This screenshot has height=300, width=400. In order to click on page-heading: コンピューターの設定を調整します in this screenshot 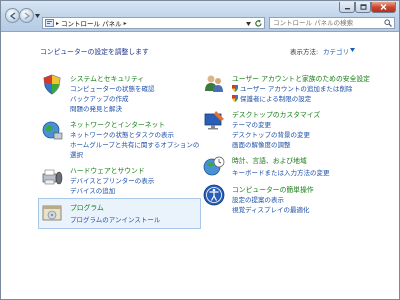, I will do `click(94, 52)`.